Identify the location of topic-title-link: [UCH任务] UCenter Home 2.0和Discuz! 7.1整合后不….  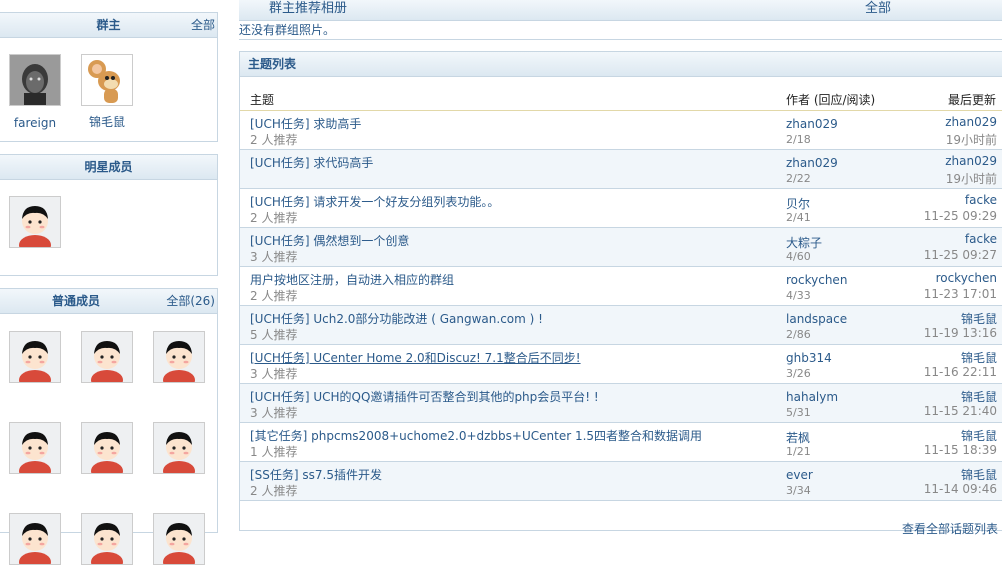
(415, 357).